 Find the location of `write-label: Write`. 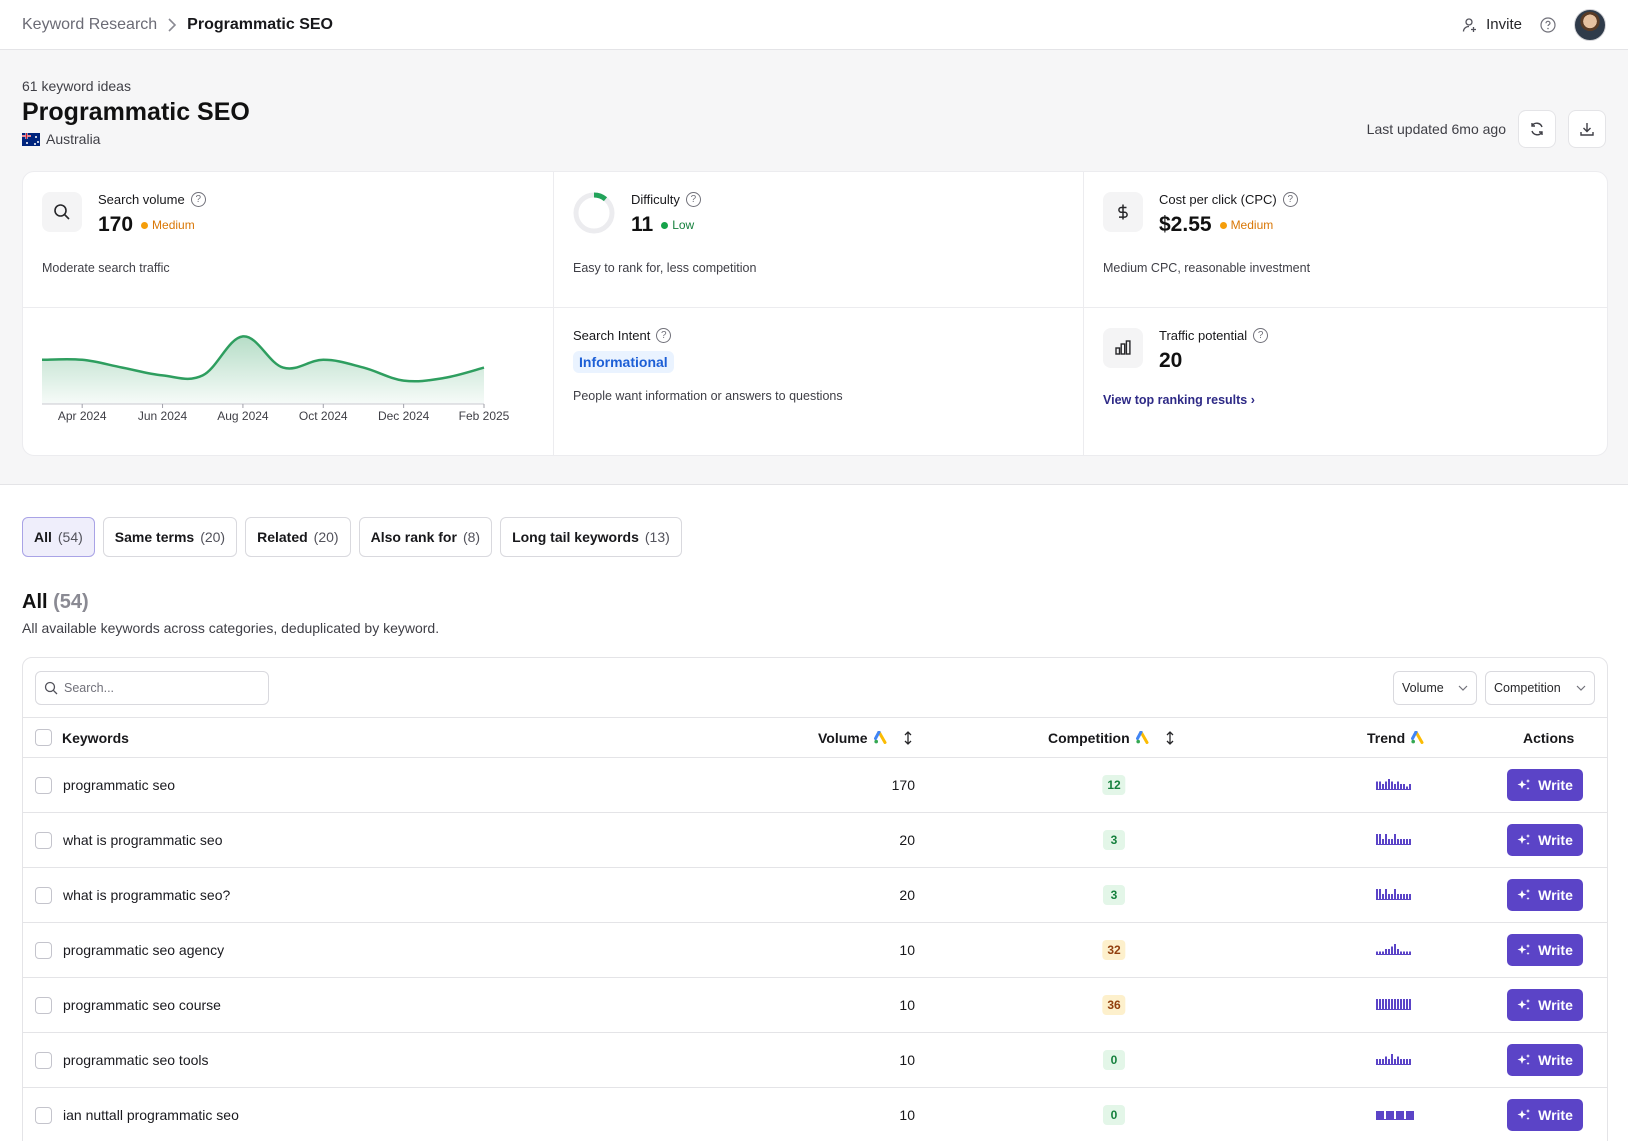

write-label: Write is located at coordinates (1555, 950).